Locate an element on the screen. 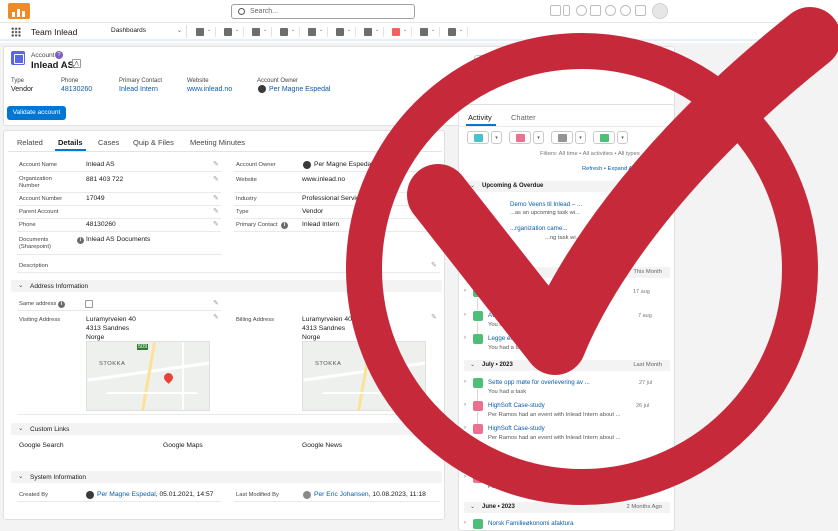  new-event-button is located at coordinates (520, 137).